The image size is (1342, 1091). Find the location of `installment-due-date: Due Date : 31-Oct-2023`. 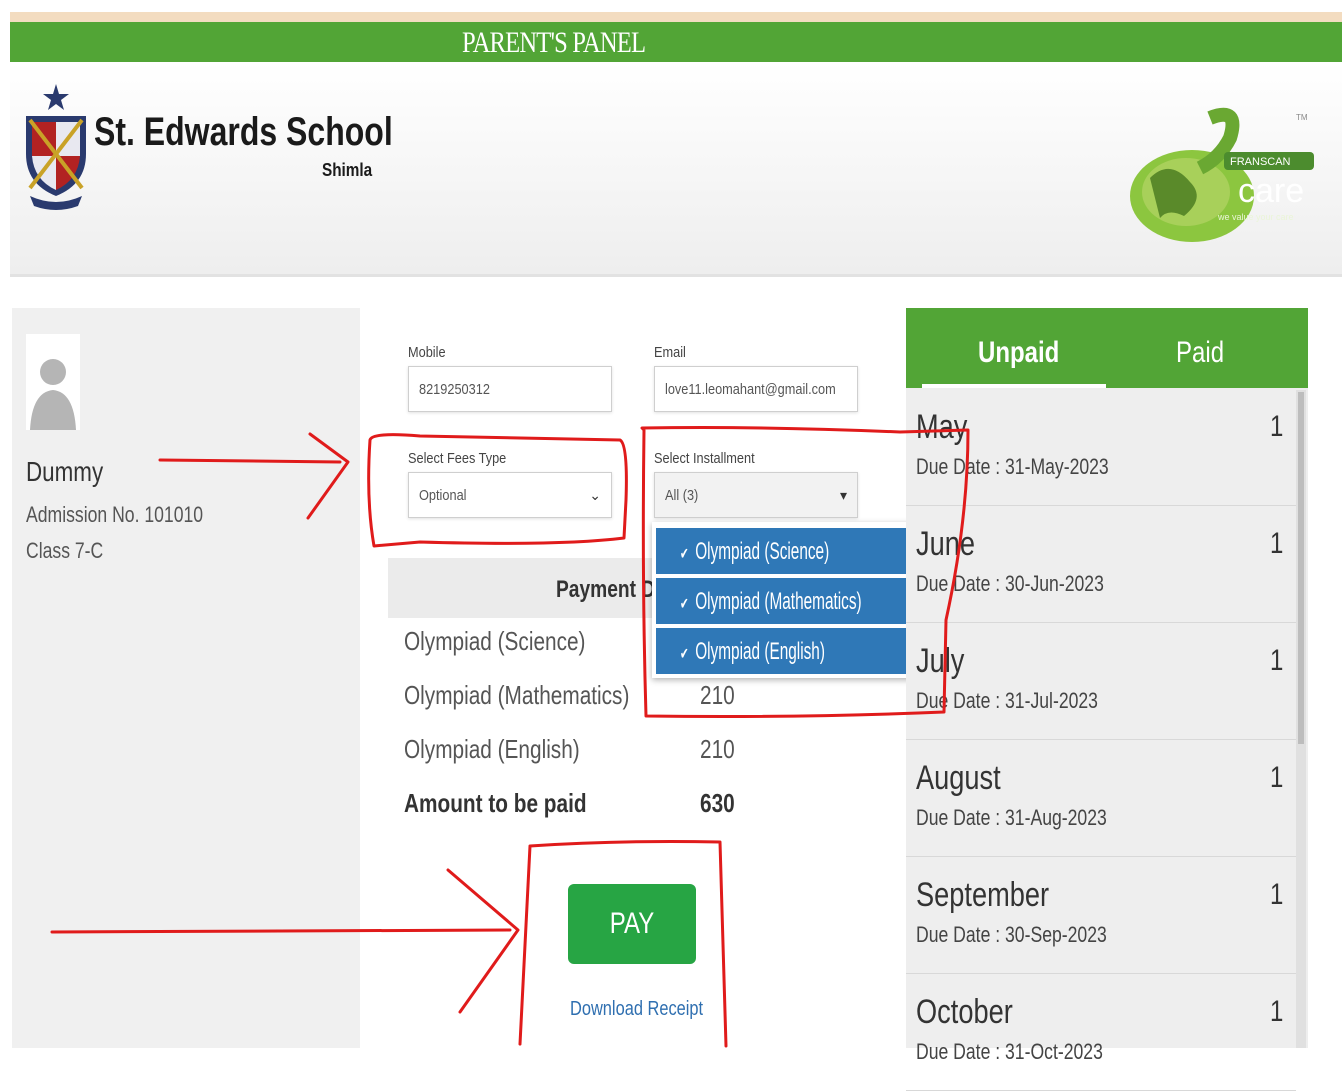

installment-due-date: Due Date : 31-Oct-2023 is located at coordinates (1009, 1051).